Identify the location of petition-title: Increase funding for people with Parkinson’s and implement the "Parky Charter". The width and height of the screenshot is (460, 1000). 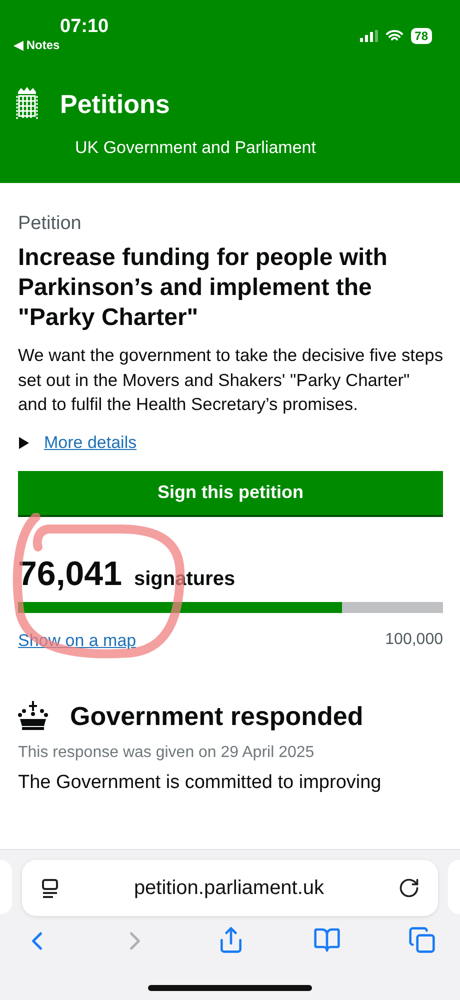
(203, 288).